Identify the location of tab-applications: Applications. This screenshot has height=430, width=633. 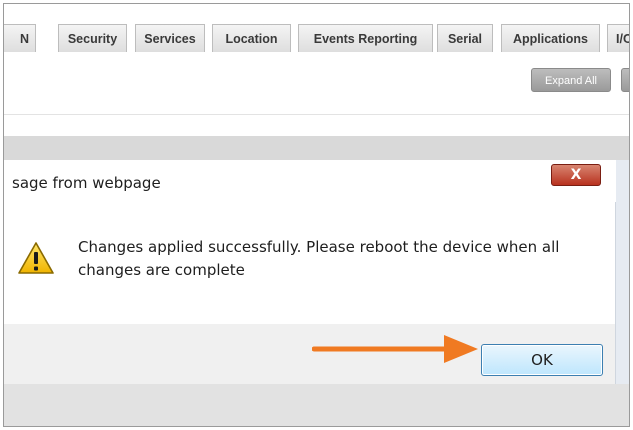
(550, 38).